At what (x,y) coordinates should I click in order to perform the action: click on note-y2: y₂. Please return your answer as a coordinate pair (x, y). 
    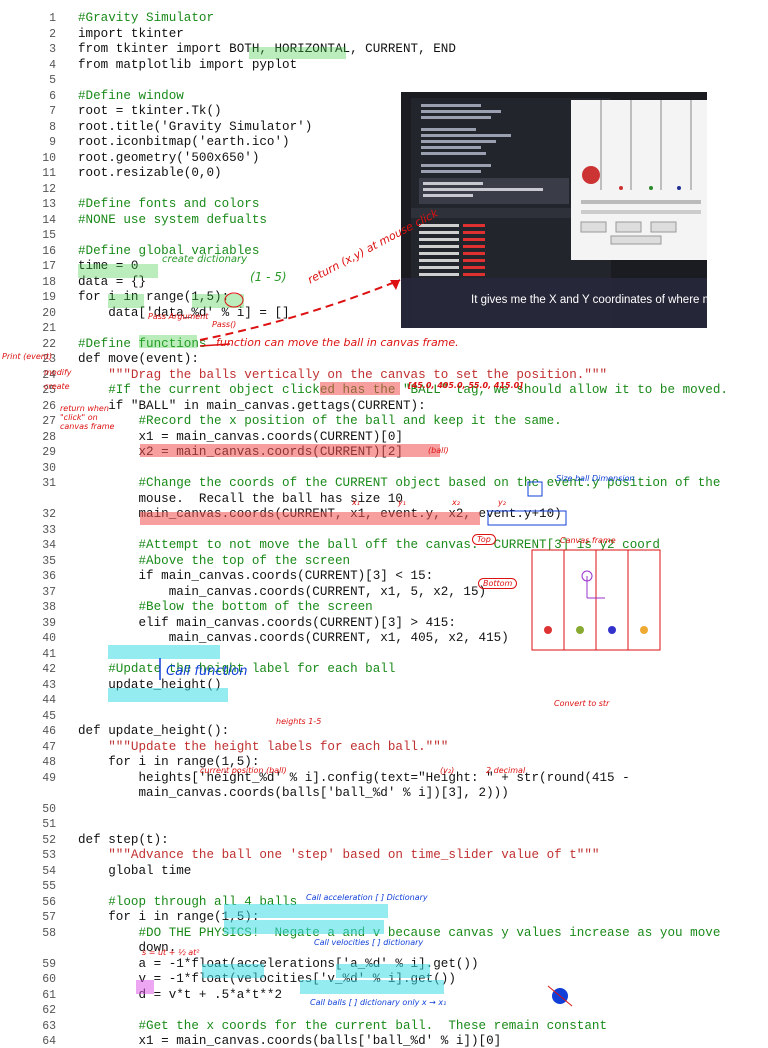
    Looking at the image, I should click on (502, 502).